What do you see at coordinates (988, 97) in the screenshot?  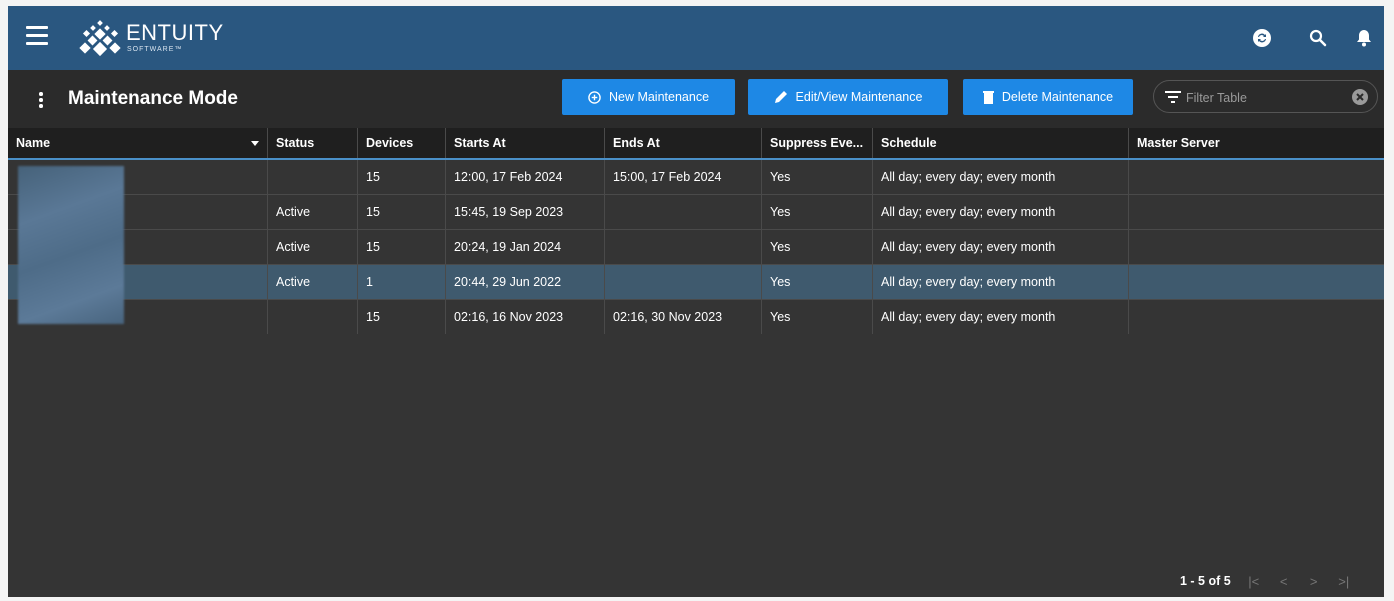 I see `trash-icon` at bounding box center [988, 97].